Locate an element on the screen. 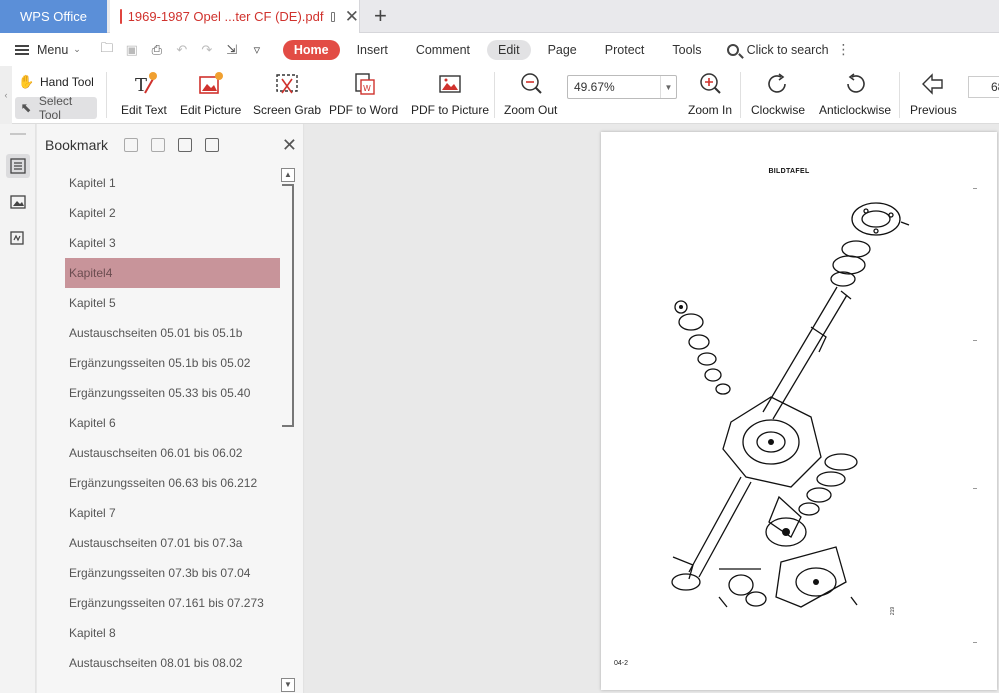 The width and height of the screenshot is (999, 693). rotate-anticlockwise-button: Anticlockwise is located at coordinates (855, 93).